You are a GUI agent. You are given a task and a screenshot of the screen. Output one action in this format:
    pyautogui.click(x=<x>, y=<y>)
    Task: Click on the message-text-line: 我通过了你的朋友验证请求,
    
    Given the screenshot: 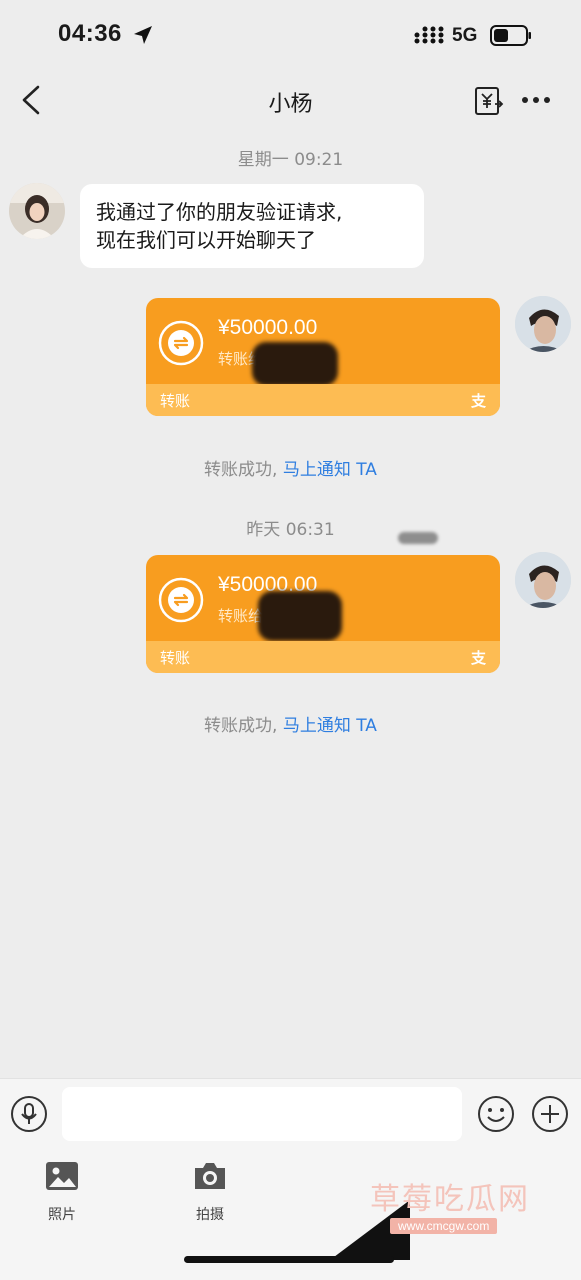 What is the action you would take?
    pyautogui.click(x=219, y=212)
    